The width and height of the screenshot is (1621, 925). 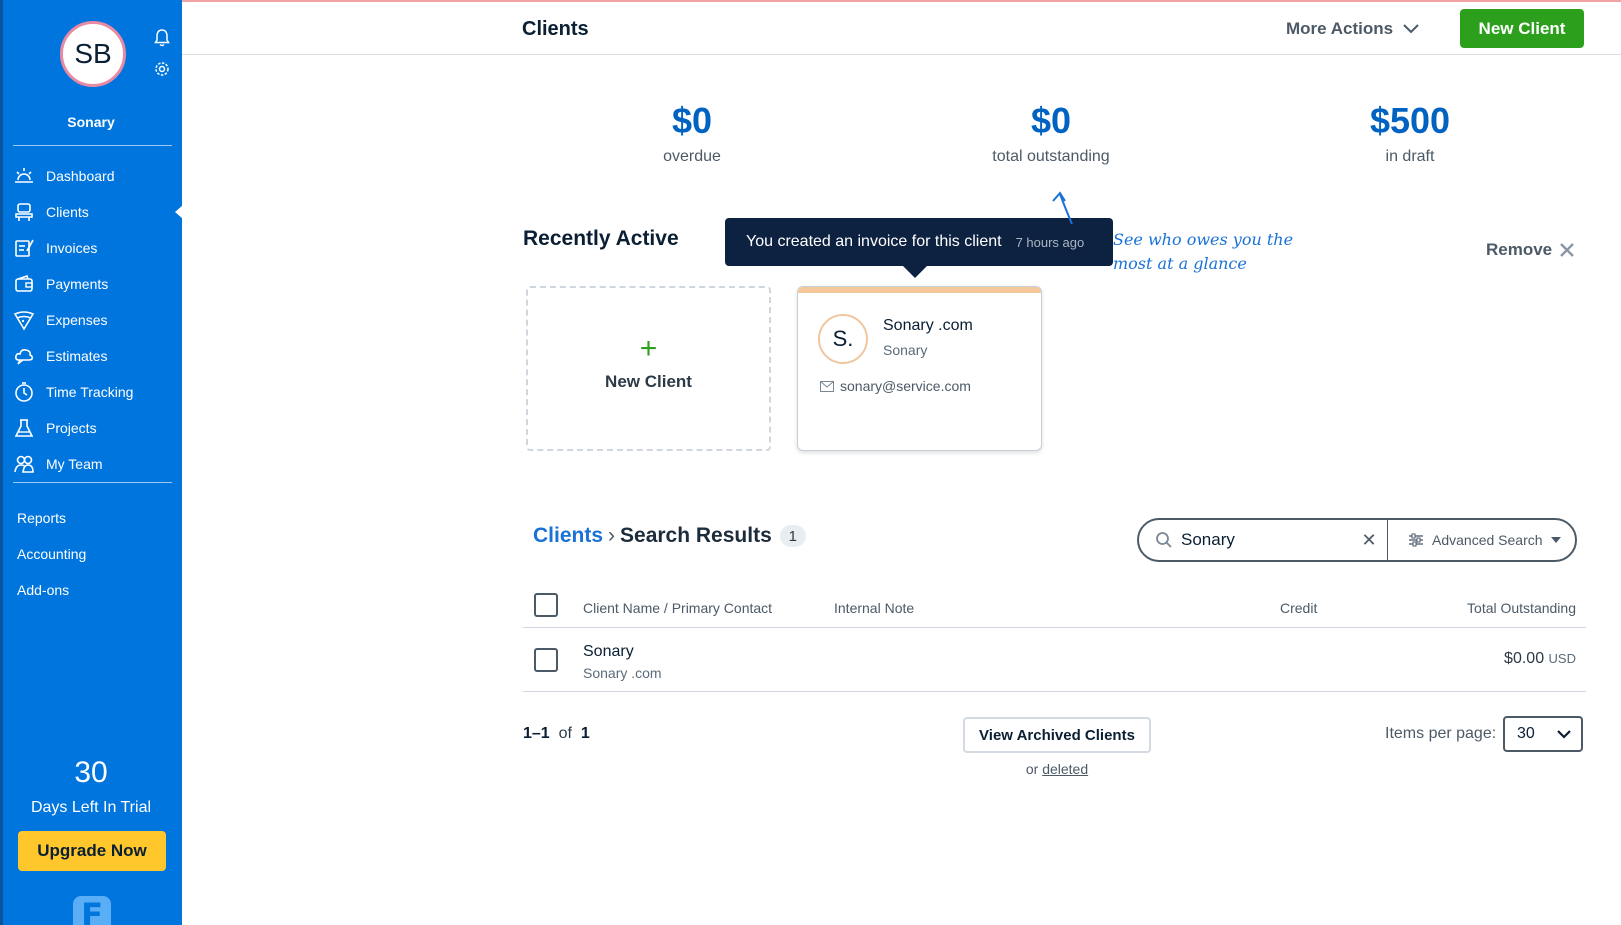 What do you see at coordinates (565, 733) in the screenshot?
I see `pager-of: of` at bounding box center [565, 733].